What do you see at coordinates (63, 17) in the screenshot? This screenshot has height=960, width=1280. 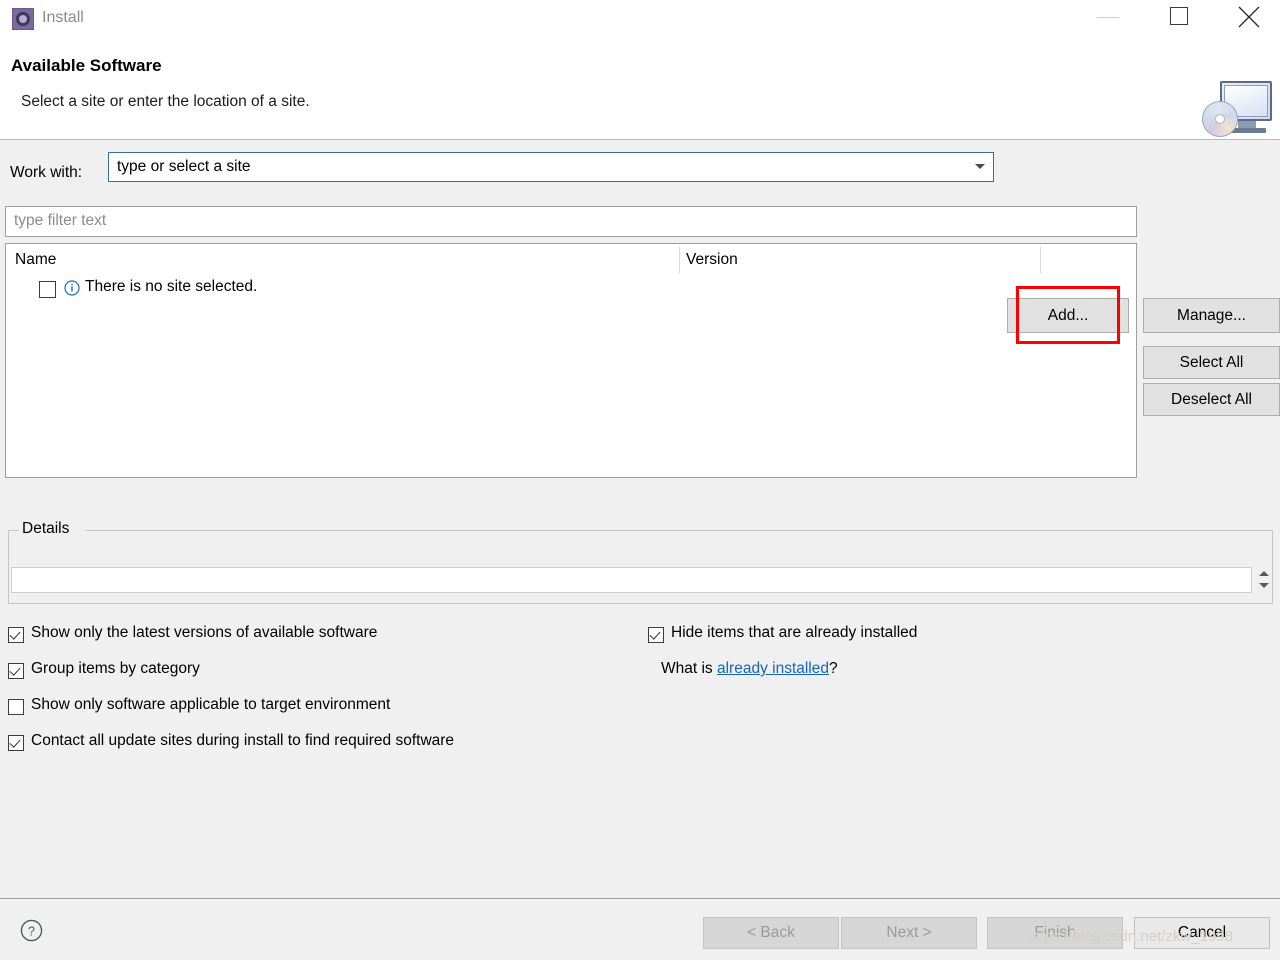 I see `window-title: Install` at bounding box center [63, 17].